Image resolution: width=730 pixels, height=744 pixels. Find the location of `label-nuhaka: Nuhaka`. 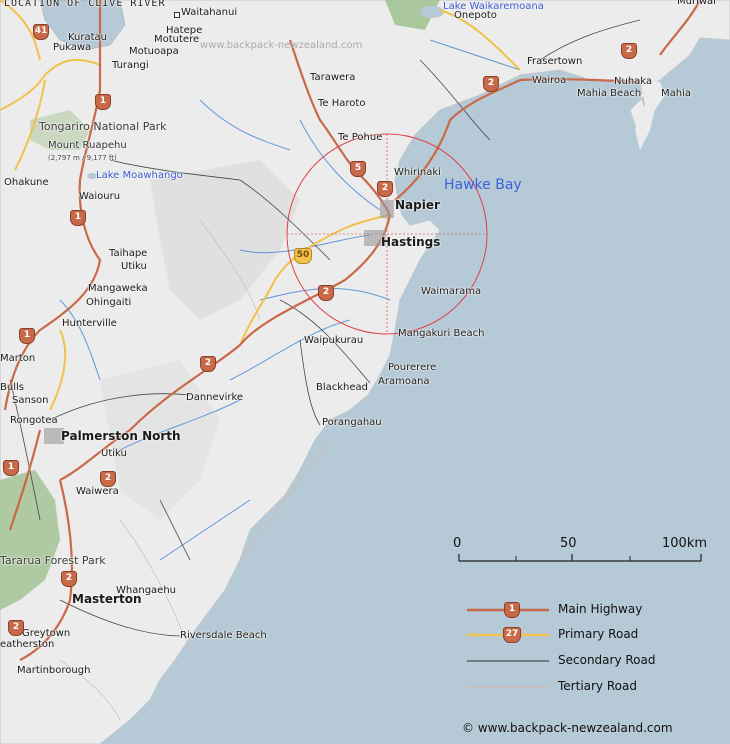

label-nuhaka: Nuhaka is located at coordinates (633, 81).